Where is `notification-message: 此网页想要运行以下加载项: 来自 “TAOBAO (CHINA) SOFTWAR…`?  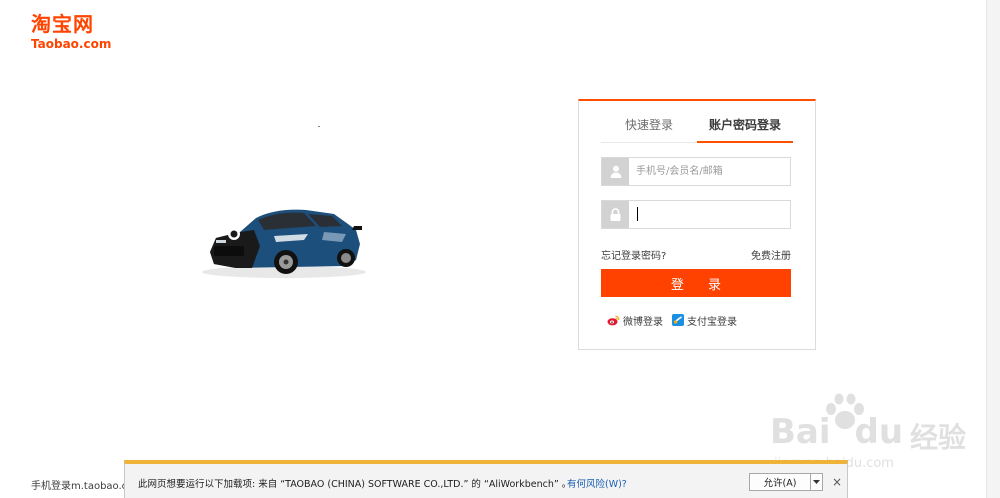 notification-message: 此网页想要运行以下加载项: 来自 “TAOBAO (CHINA) SOFTWAR… is located at coordinates (355, 484).